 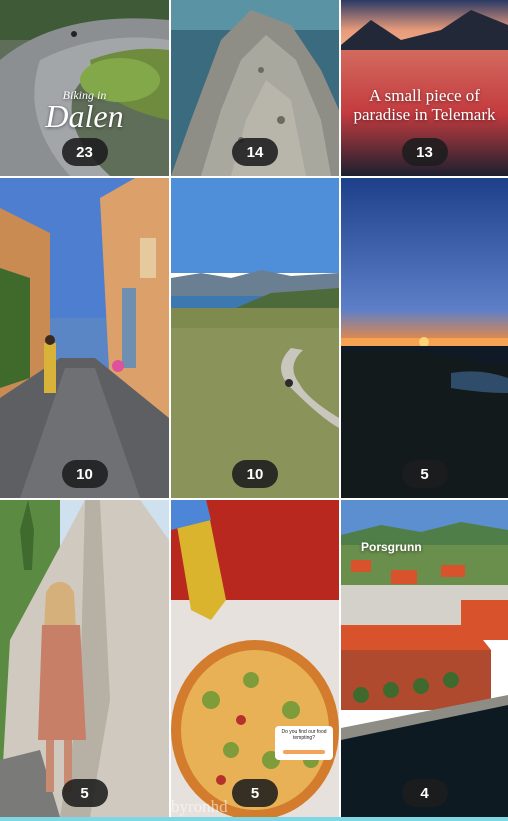 I want to click on highlight-tile-biking-dalen: Biking in Dalen 23, so click(x=84, y=88).